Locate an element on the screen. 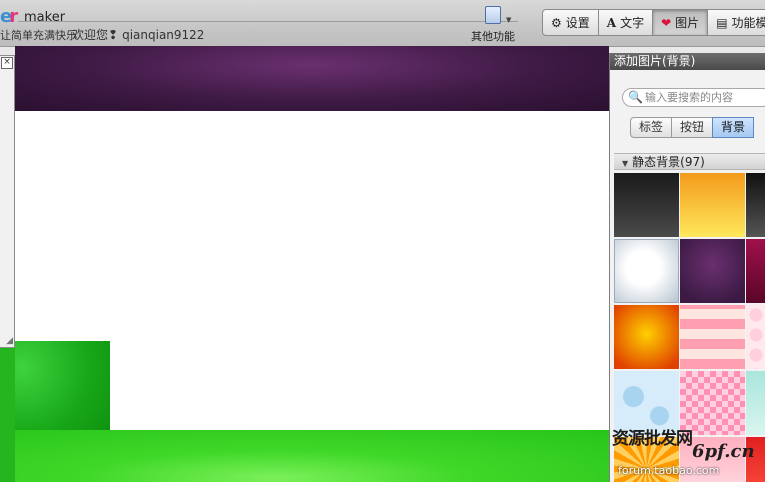 This screenshot has height=482, width=765. thumbnail-orange-burst is located at coordinates (646, 459).